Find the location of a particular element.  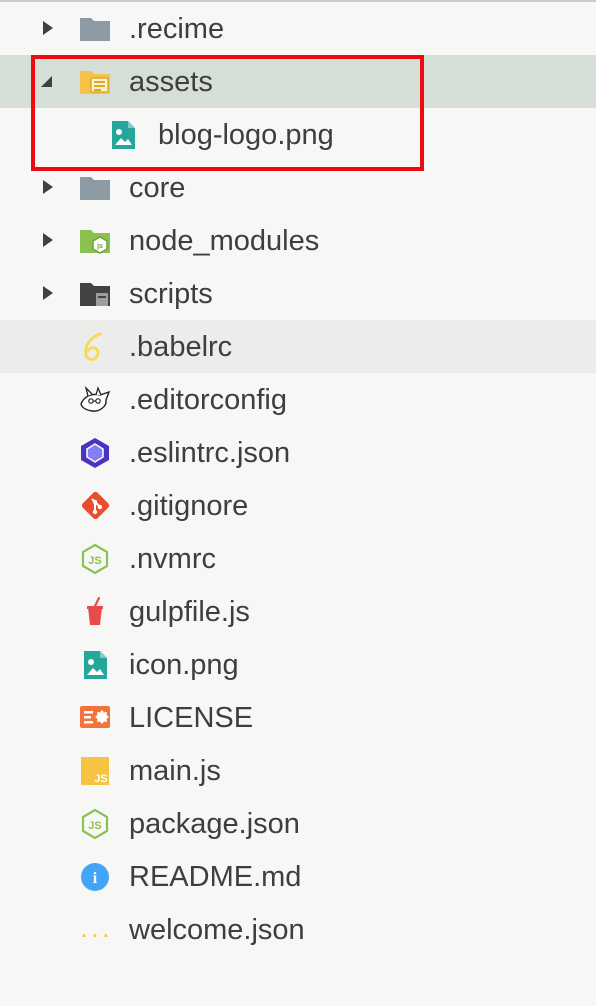

tree-item-welcome-json: {...} welcome.json is located at coordinates (298, 929).